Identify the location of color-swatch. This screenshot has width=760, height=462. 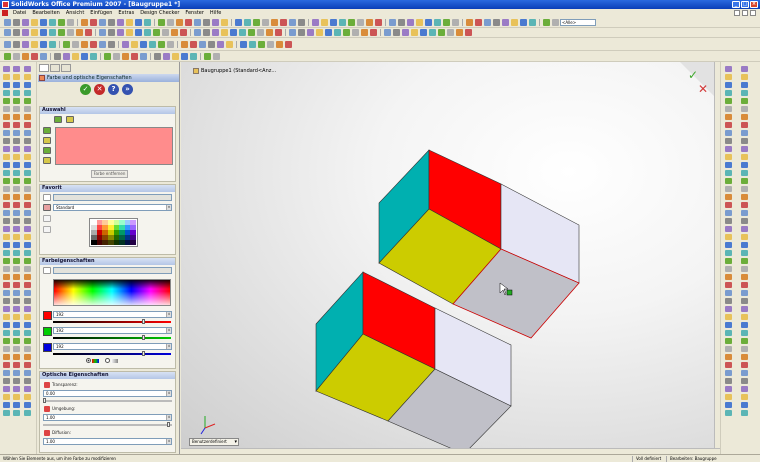
(133, 242).